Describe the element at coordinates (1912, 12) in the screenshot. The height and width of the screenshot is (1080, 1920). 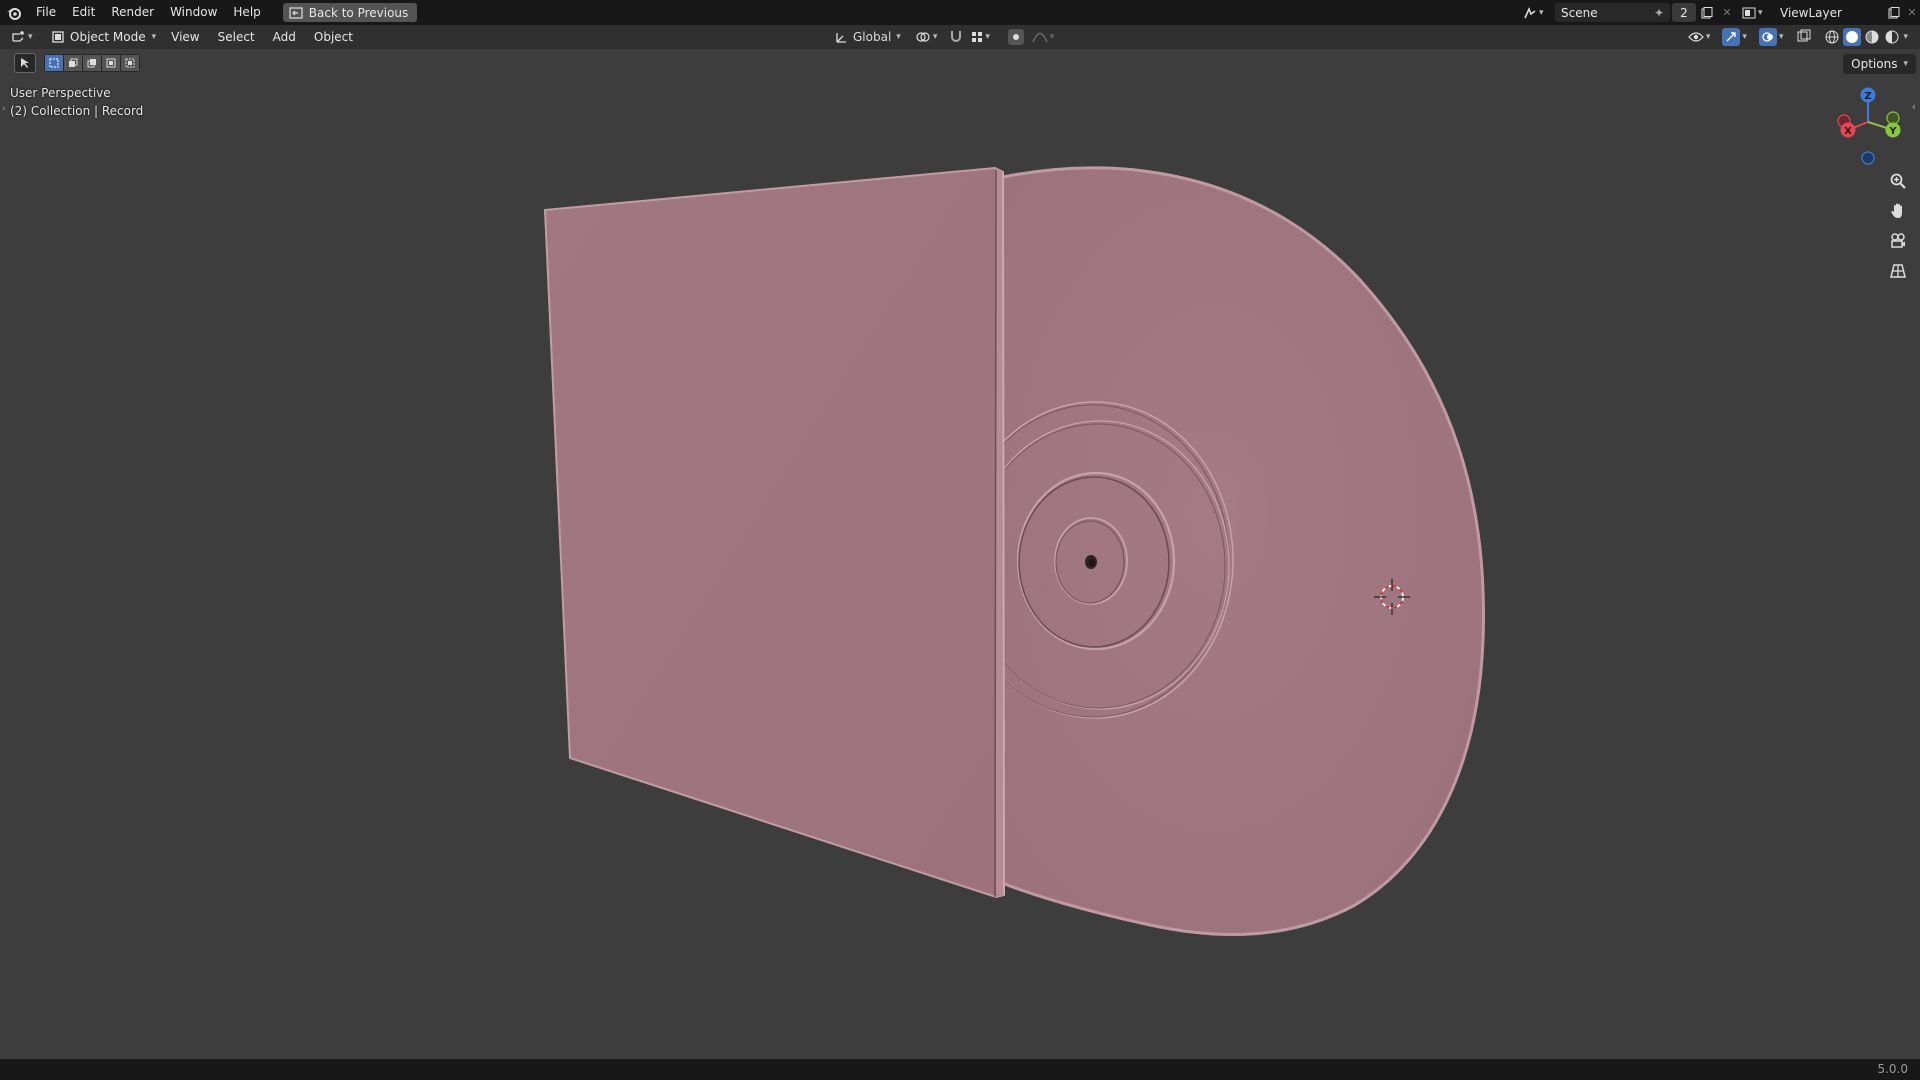
I see `delete-viewlayer-icon: ✕` at that location.